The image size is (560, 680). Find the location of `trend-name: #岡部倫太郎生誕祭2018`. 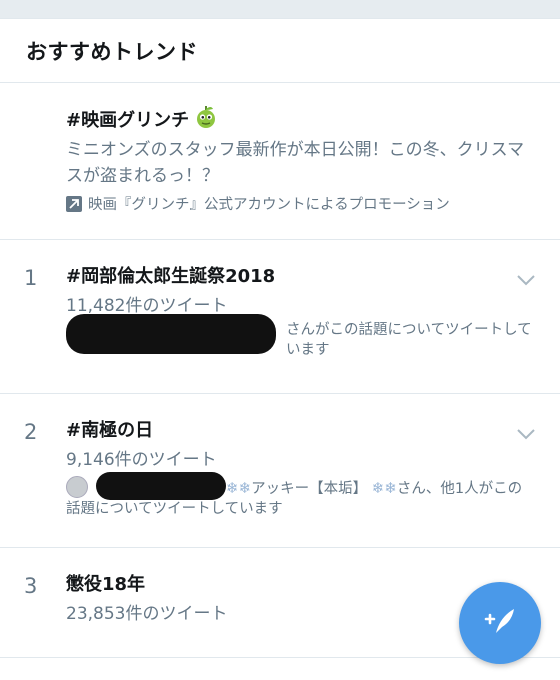

trend-name: #岡部倫太郎生誕祭2018 is located at coordinates (171, 276).